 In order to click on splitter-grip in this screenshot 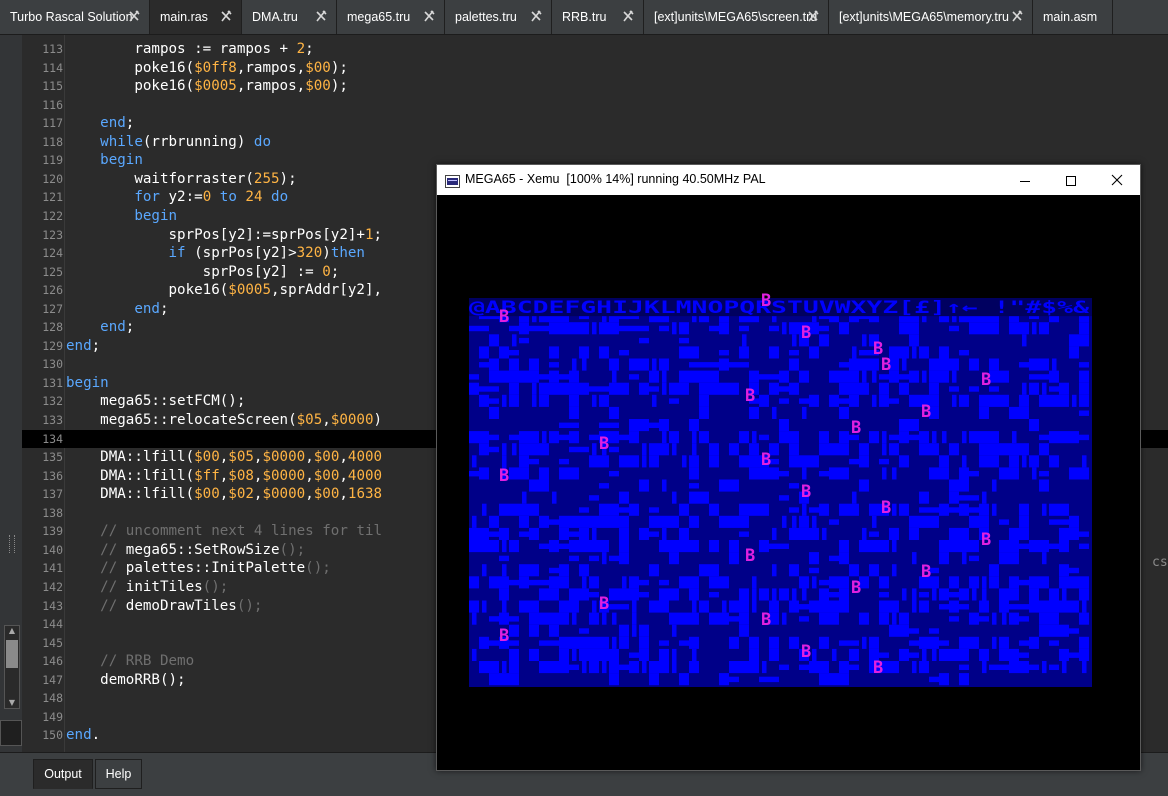, I will do `click(12, 544)`.